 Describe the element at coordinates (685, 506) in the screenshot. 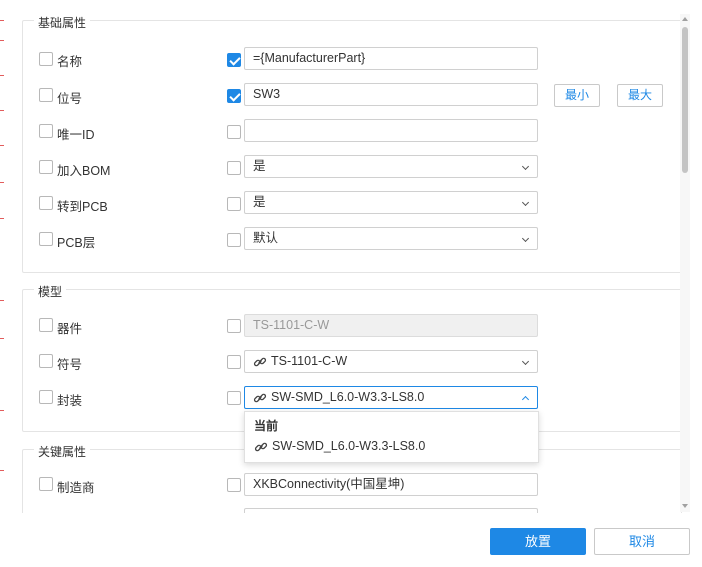

I see `scroll-down-icon` at that location.